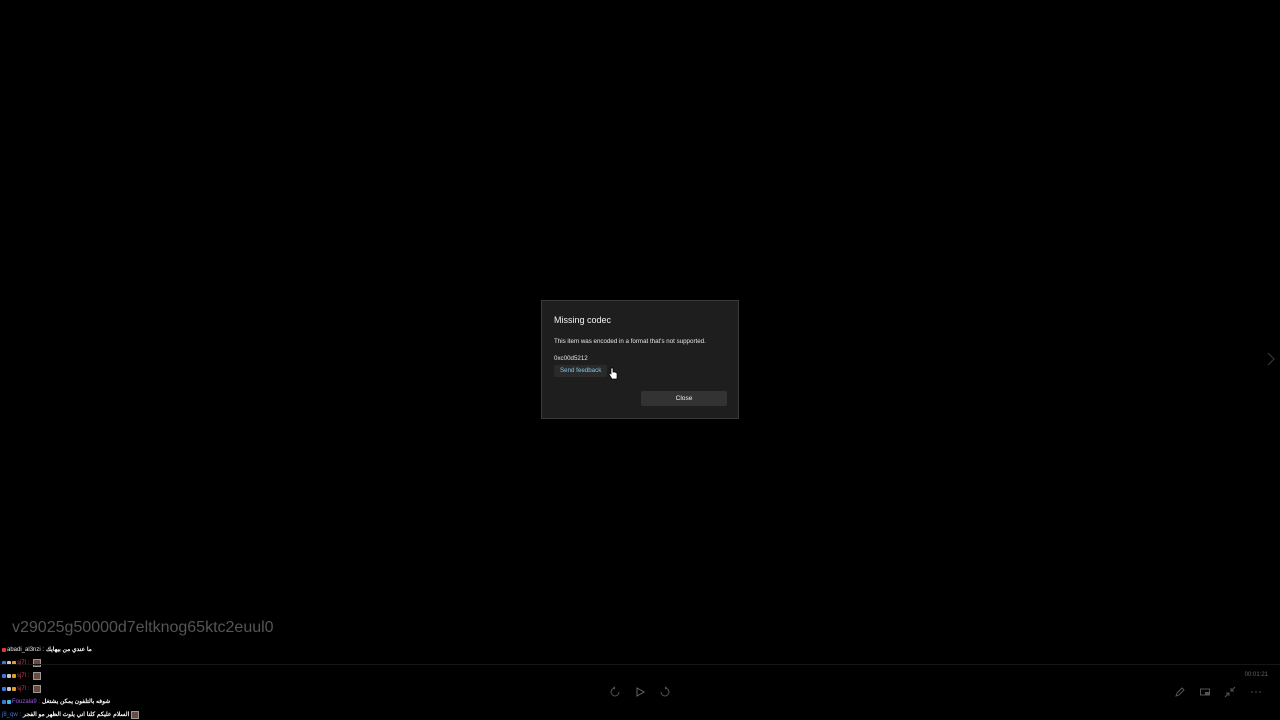 The height and width of the screenshot is (720, 1280). What do you see at coordinates (640, 664) in the screenshot?
I see `seek-bar` at bounding box center [640, 664].